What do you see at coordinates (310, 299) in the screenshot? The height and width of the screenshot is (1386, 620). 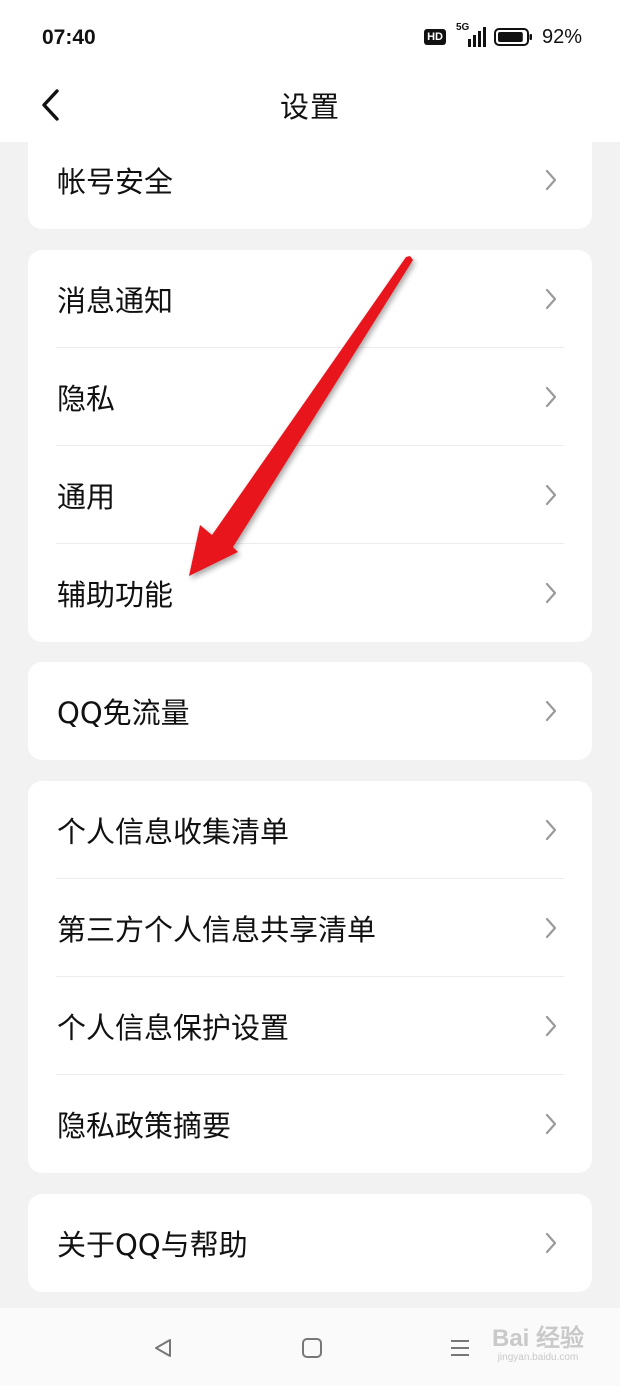 I see `settings-item-notifications: 消息通知` at bounding box center [310, 299].